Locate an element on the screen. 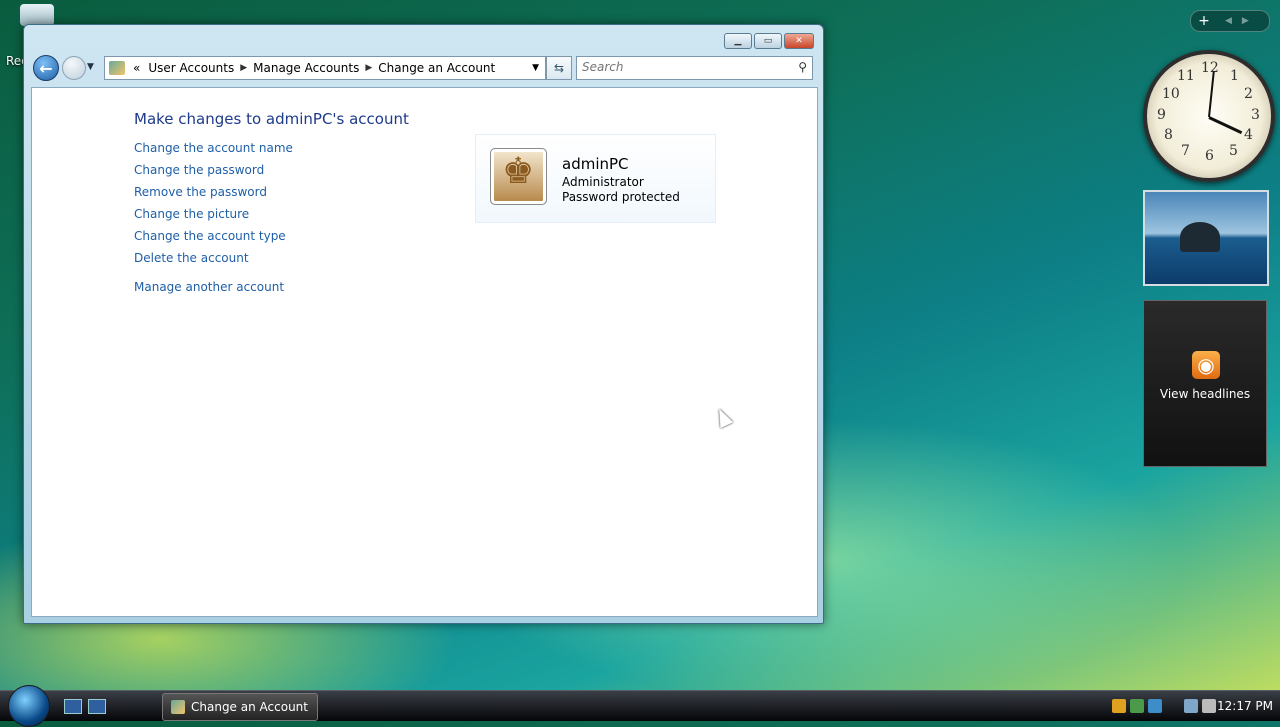 This screenshot has height=727, width=1280. clock-numeral: 3 is located at coordinates (1255, 115).